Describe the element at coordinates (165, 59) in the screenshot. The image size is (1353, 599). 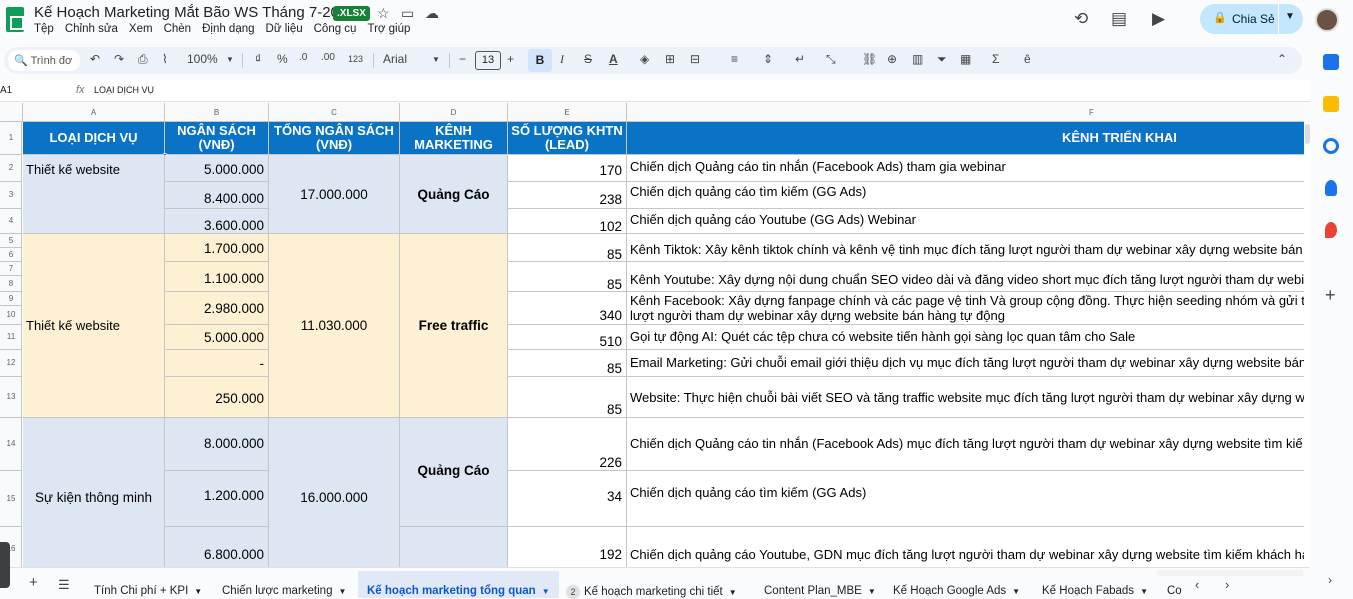
I see `paint-format-icon: ⌇` at that location.